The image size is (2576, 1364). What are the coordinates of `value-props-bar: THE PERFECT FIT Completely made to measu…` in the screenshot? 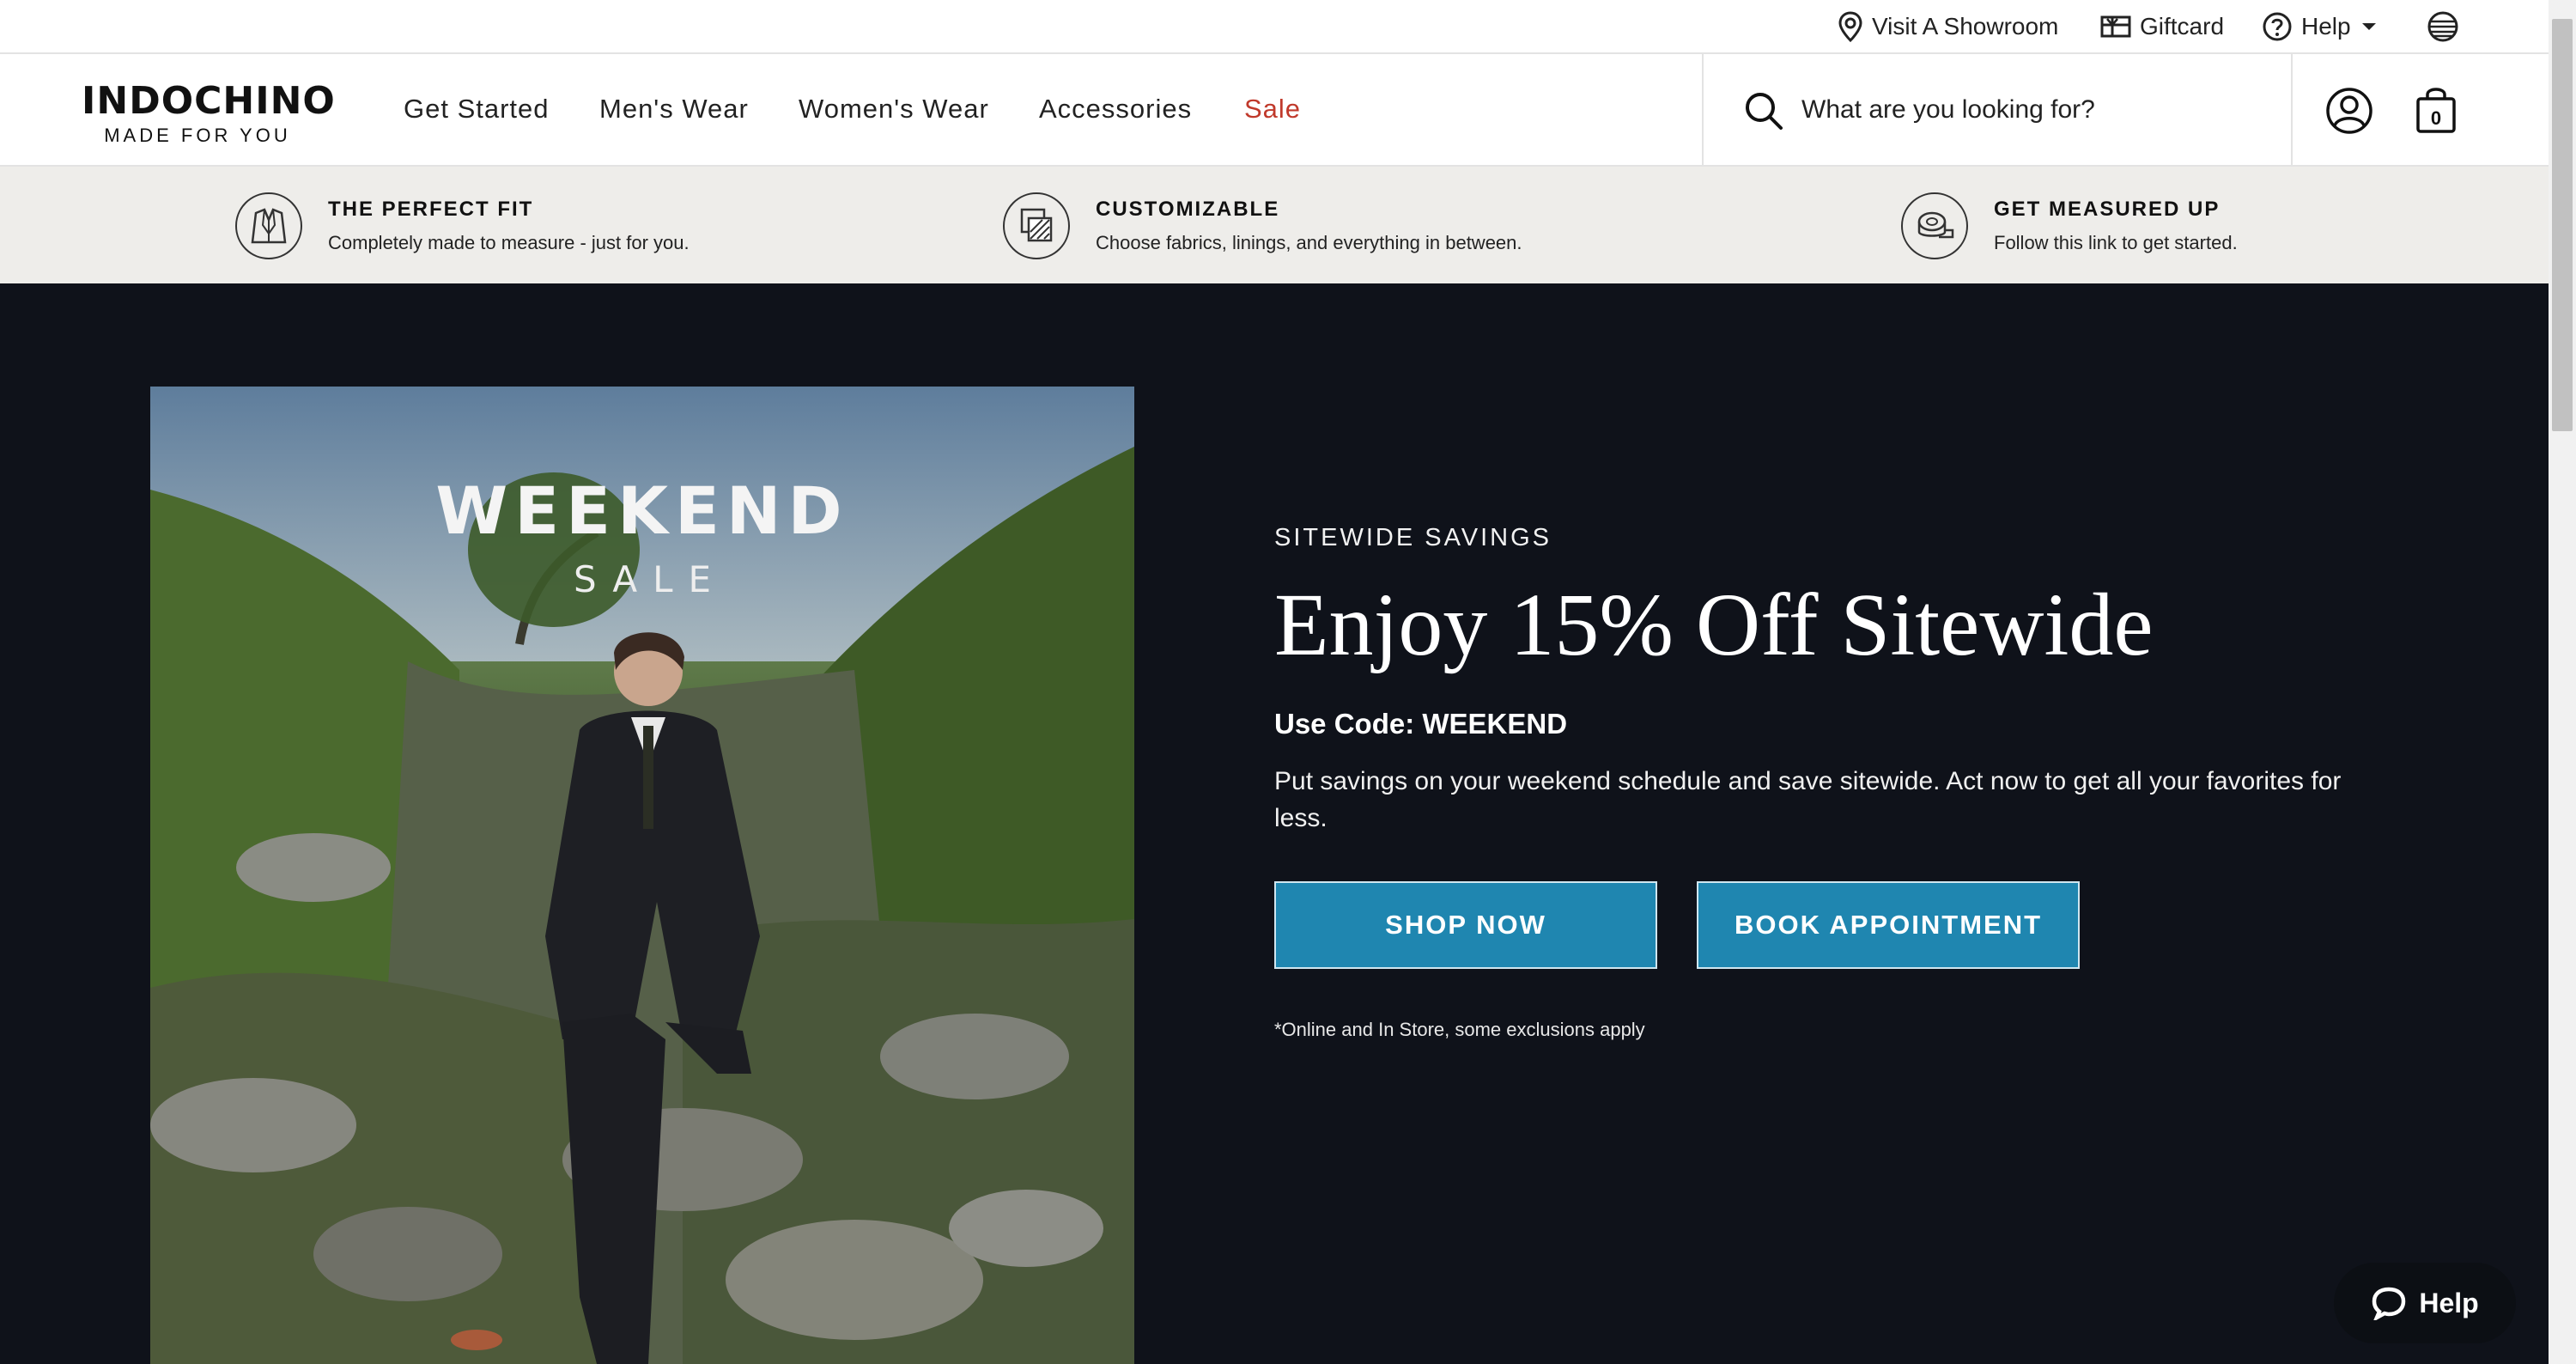 It's located at (1274, 225).